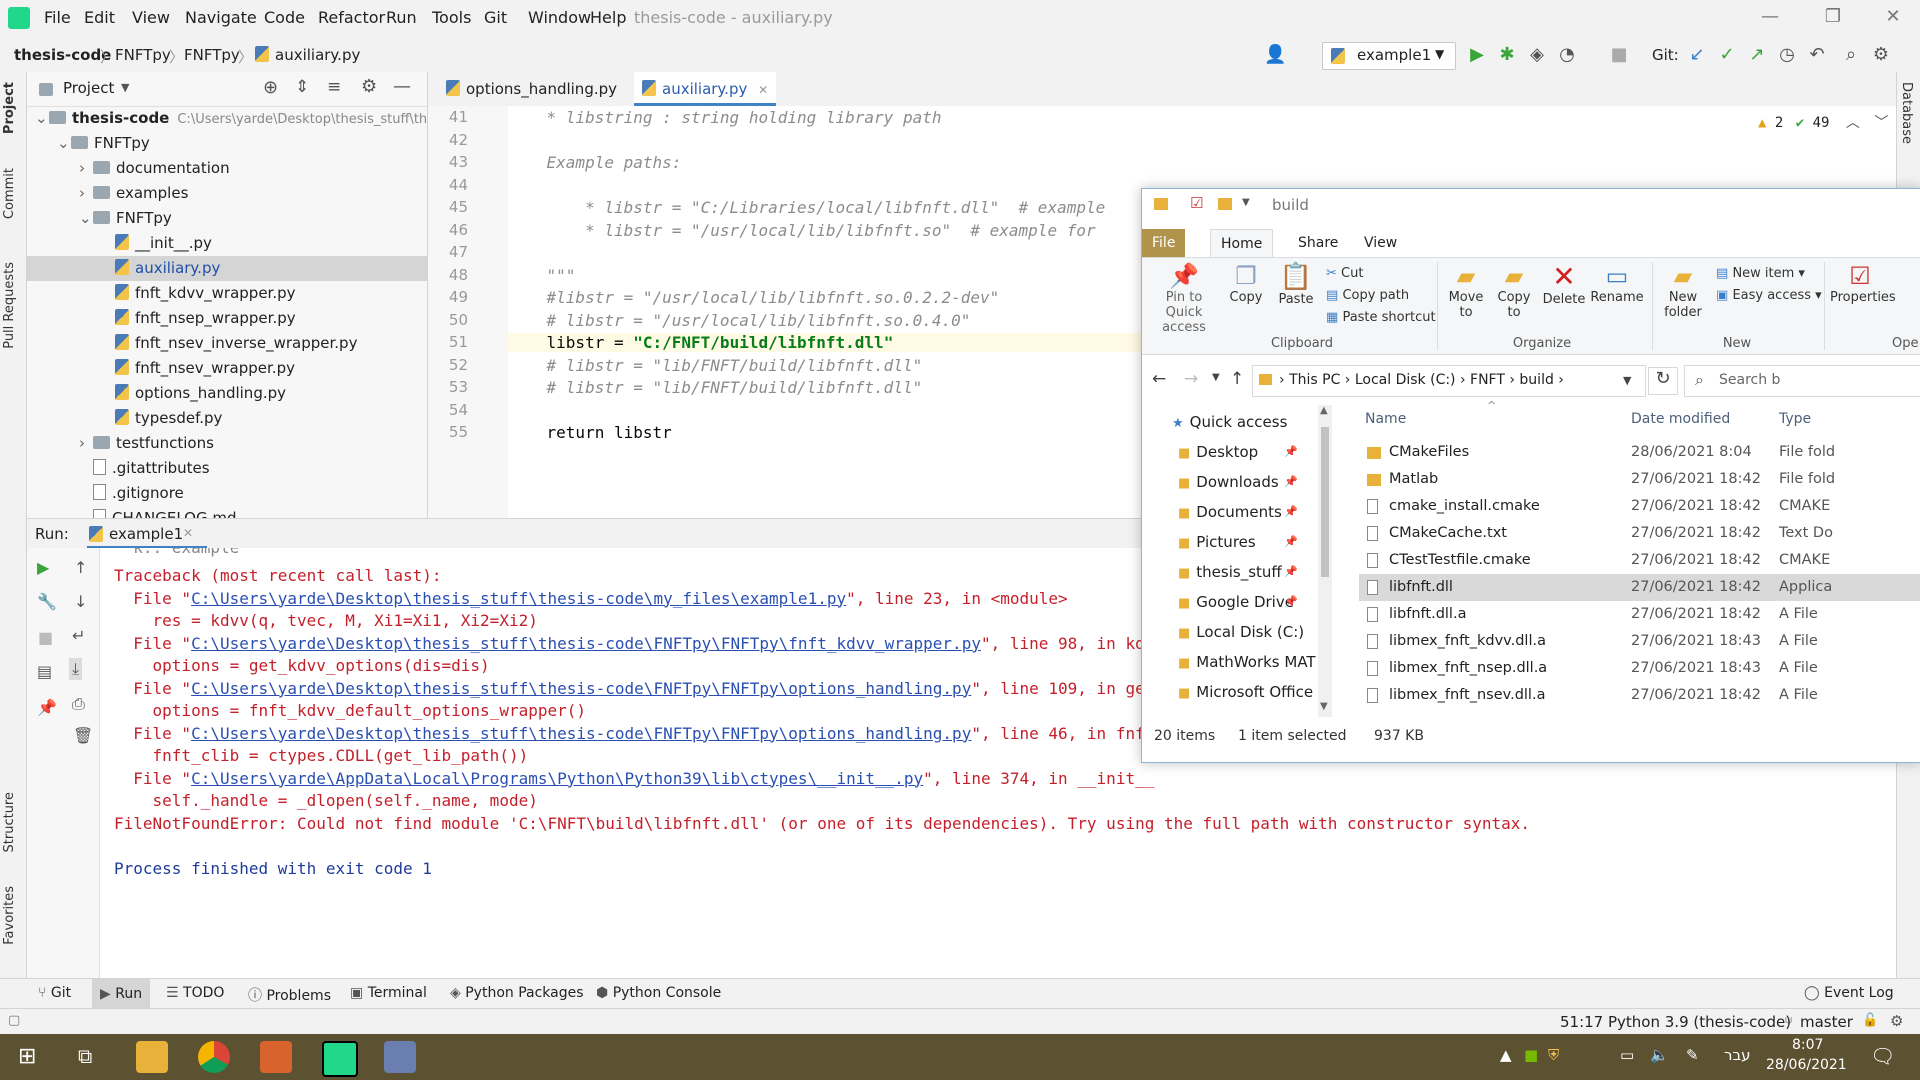 This screenshot has height=1080, width=1920. What do you see at coordinates (1760, 273) in the screenshot?
I see `new-item-button: ▤ New item ▾` at bounding box center [1760, 273].